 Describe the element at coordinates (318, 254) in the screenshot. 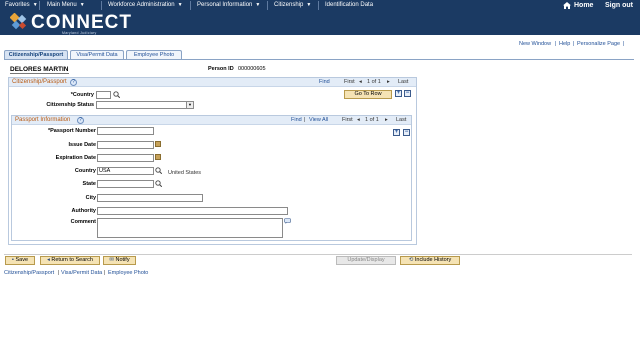

I see `button-bar-divider` at that location.